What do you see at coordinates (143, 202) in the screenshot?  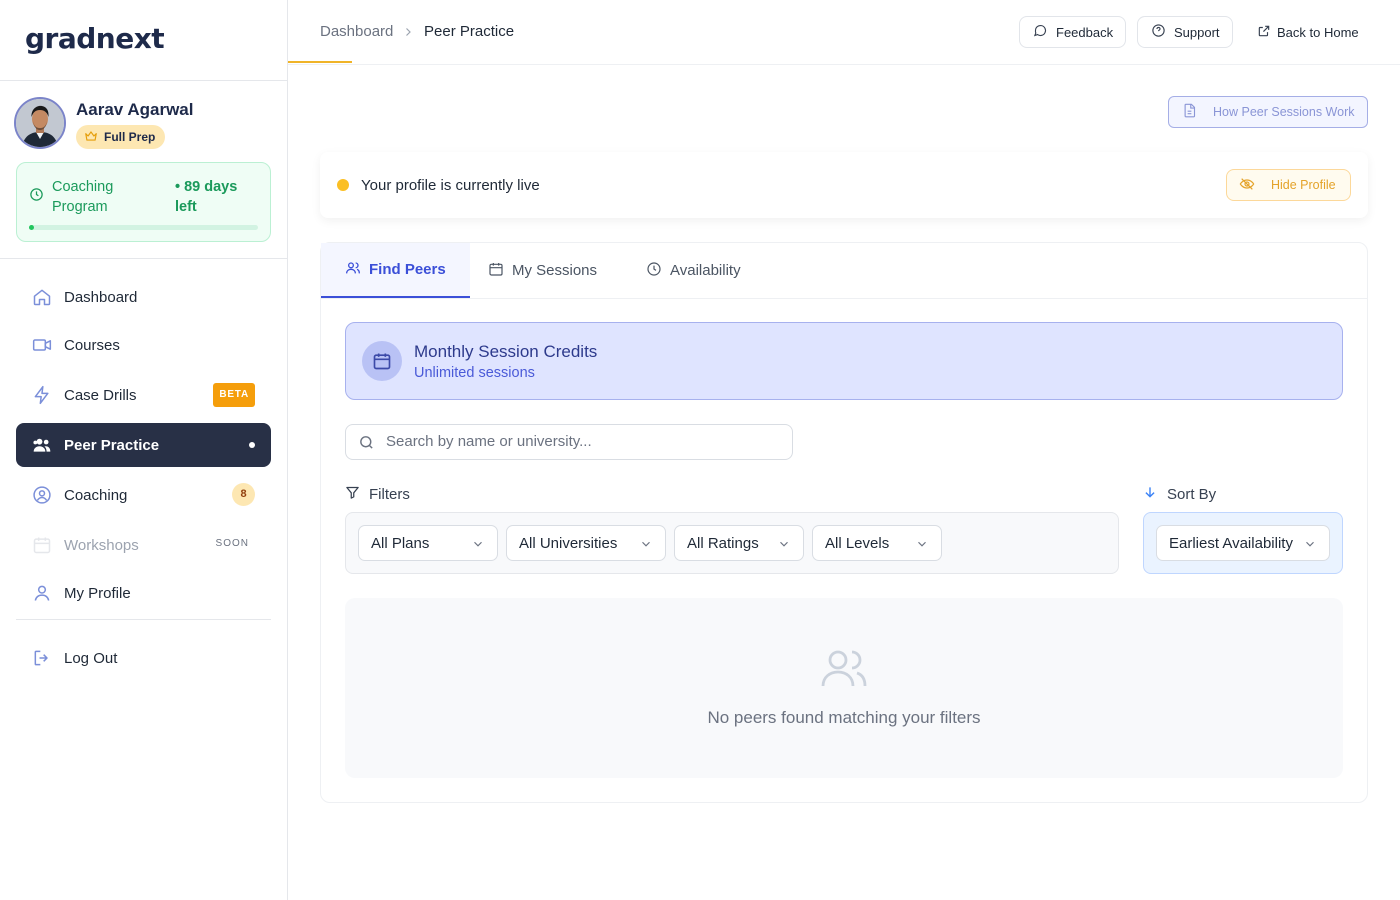 I see `coaching-program-card: Coaching Program • 89 days left` at bounding box center [143, 202].